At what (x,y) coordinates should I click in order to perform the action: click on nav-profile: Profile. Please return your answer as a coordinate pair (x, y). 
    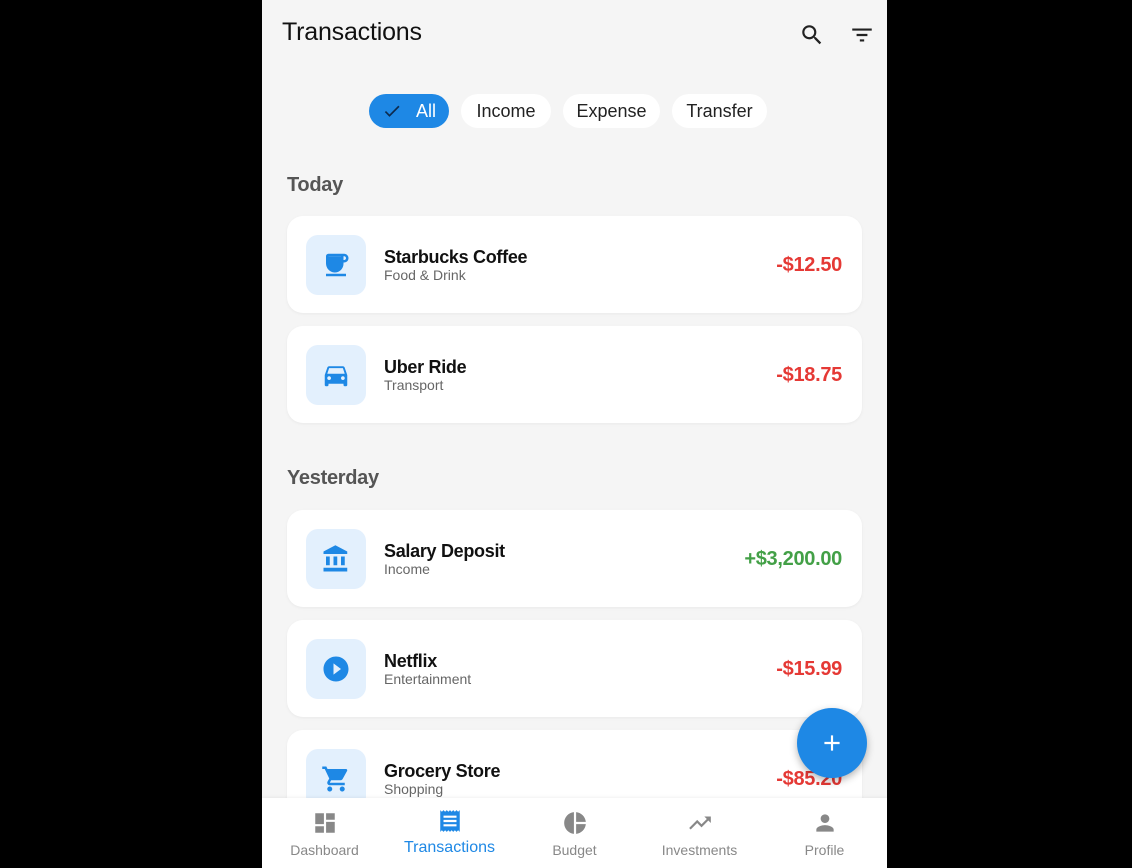
    Looking at the image, I should click on (824, 833).